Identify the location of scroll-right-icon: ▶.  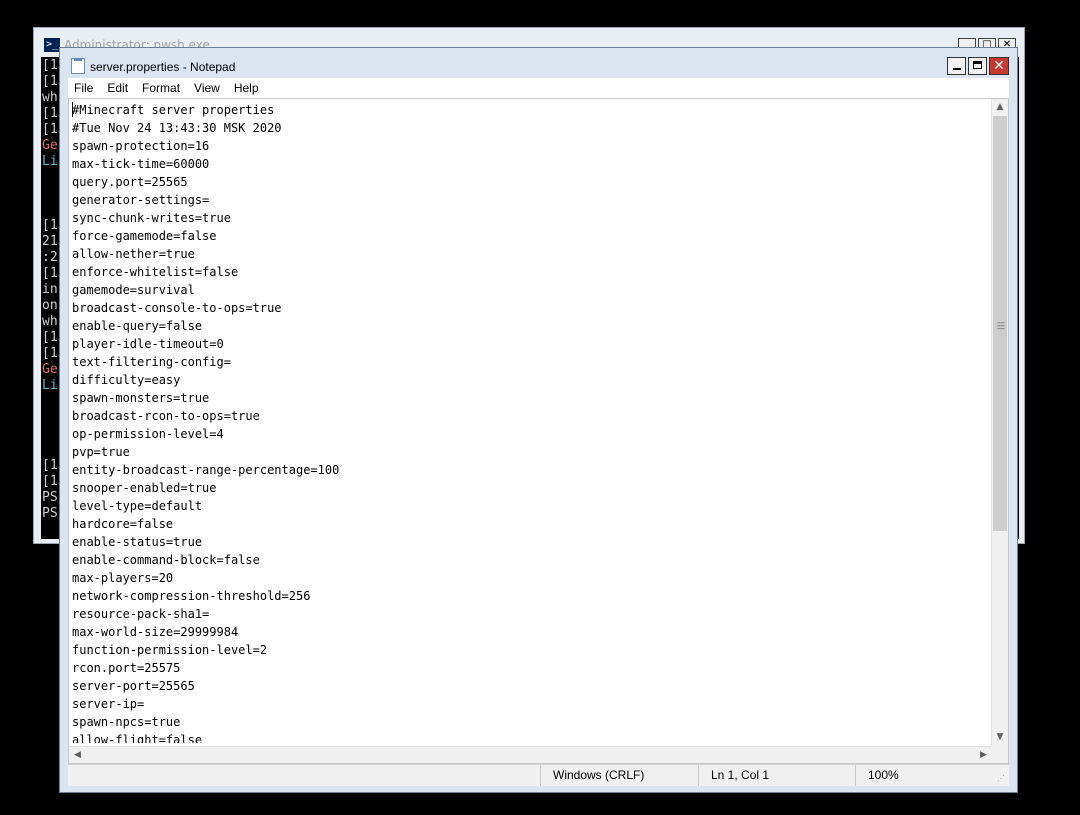
(983, 755).